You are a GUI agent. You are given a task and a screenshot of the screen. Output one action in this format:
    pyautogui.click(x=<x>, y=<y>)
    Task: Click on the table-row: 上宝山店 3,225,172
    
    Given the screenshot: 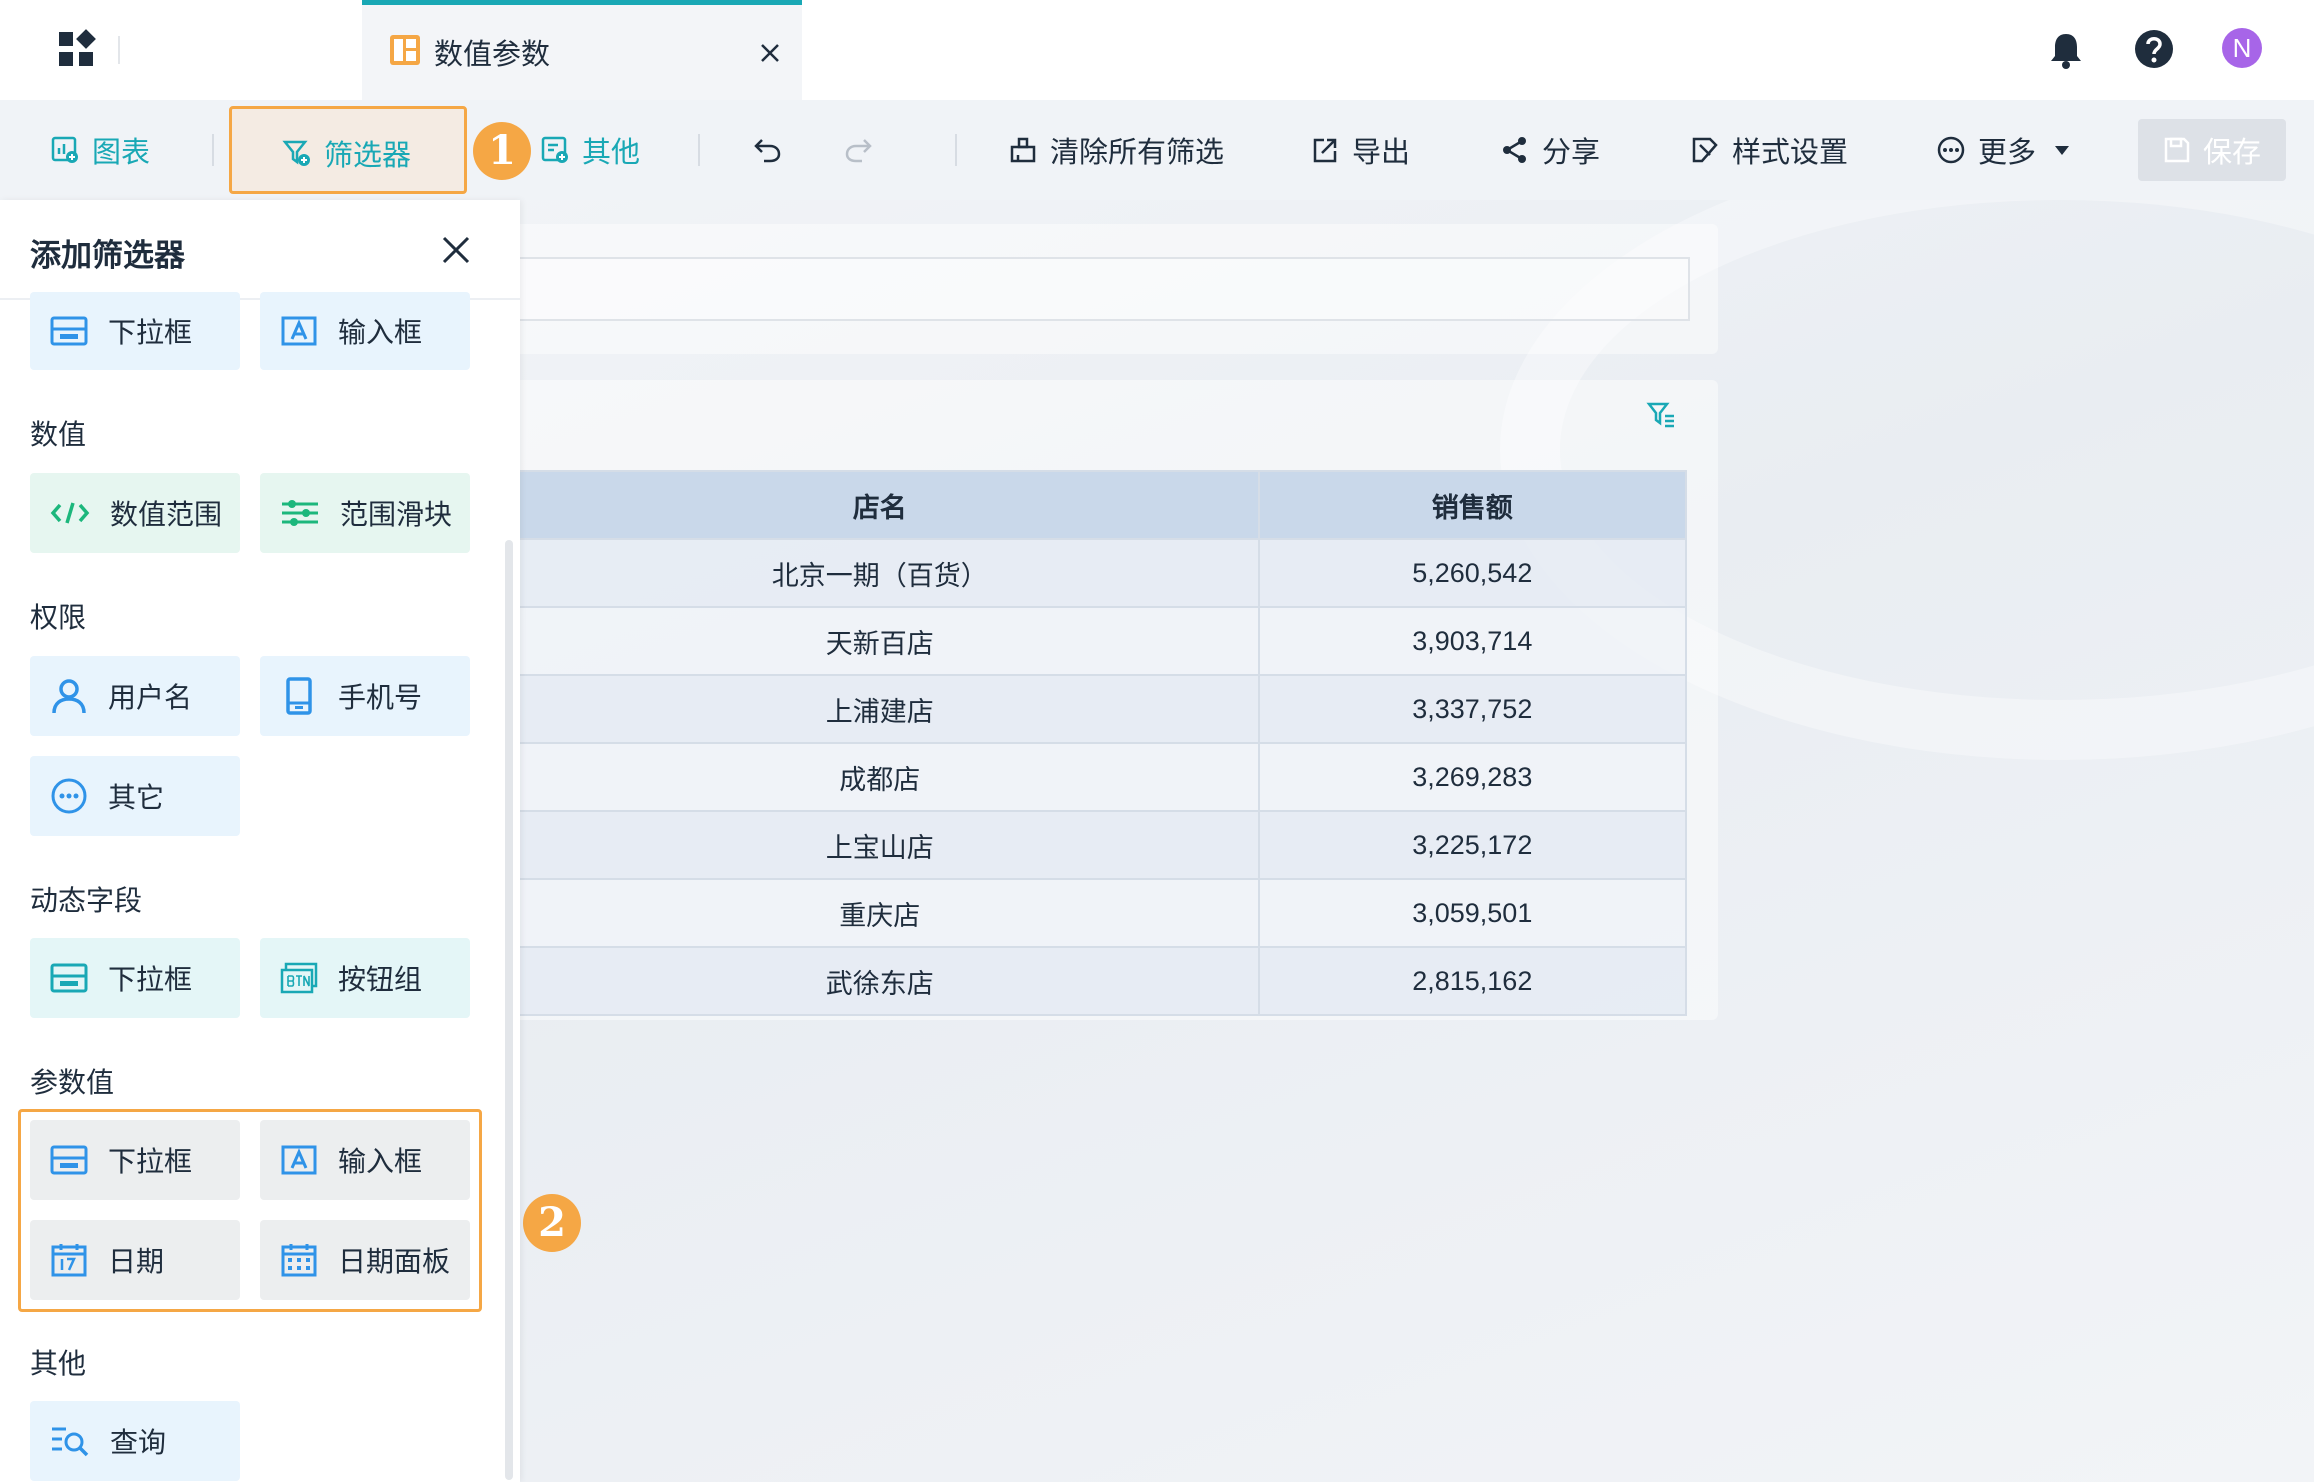 What is the action you would take?
    pyautogui.click(x=1094, y=845)
    